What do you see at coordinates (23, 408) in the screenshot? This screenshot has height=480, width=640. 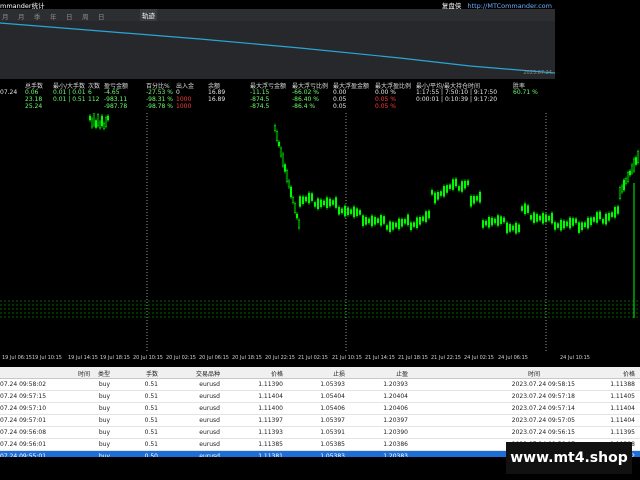 I see `order-cell-open: 07.24 09:57:10` at bounding box center [23, 408].